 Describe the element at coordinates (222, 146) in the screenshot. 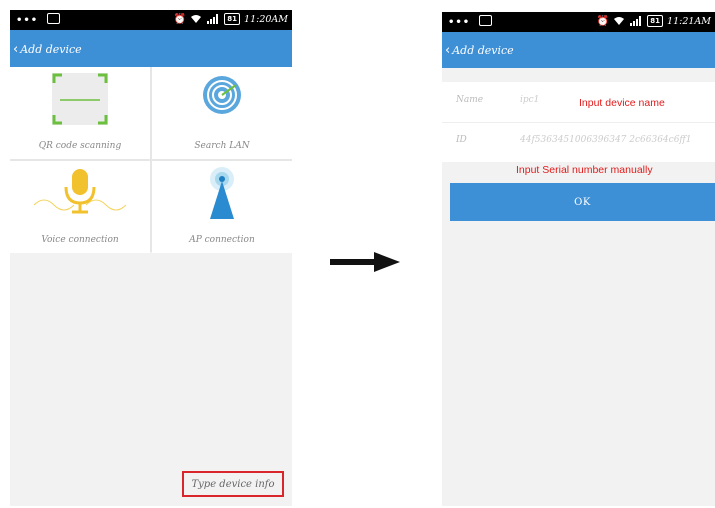

I see `tile-label: Search LAN` at that location.